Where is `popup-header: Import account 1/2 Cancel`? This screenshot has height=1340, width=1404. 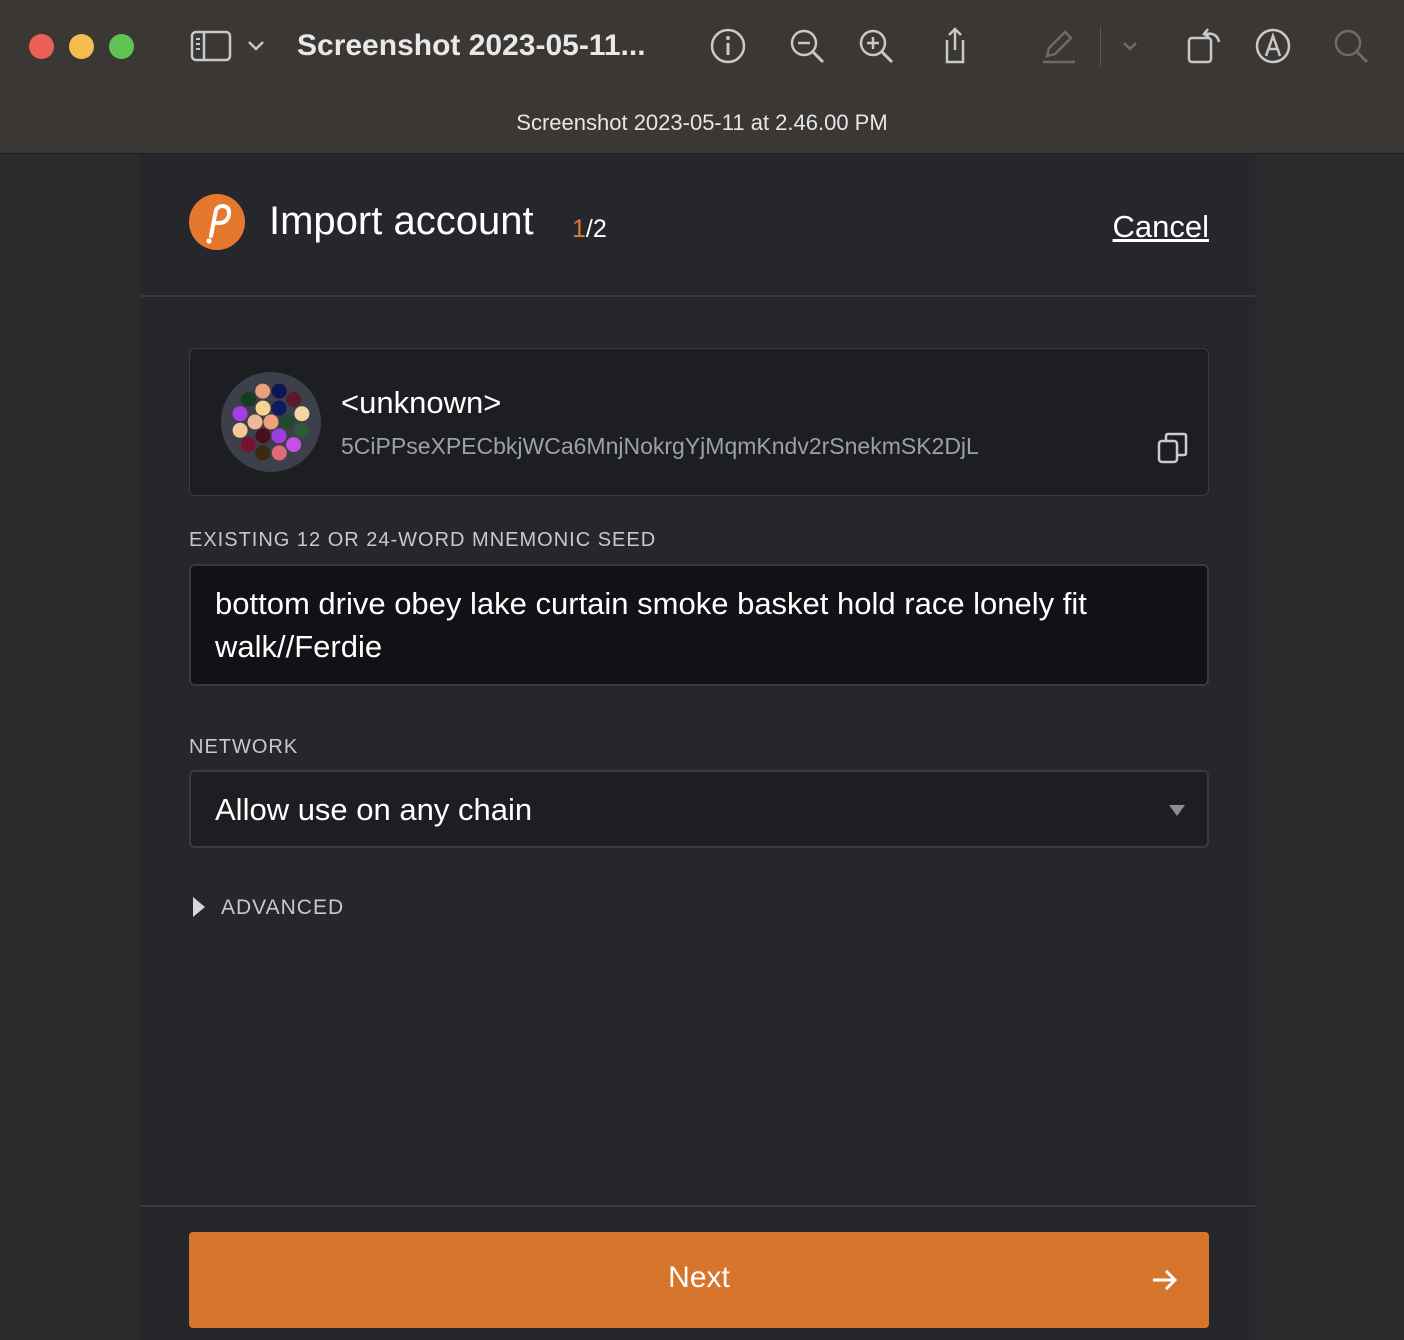 popup-header: Import account 1/2 Cancel is located at coordinates (698, 226).